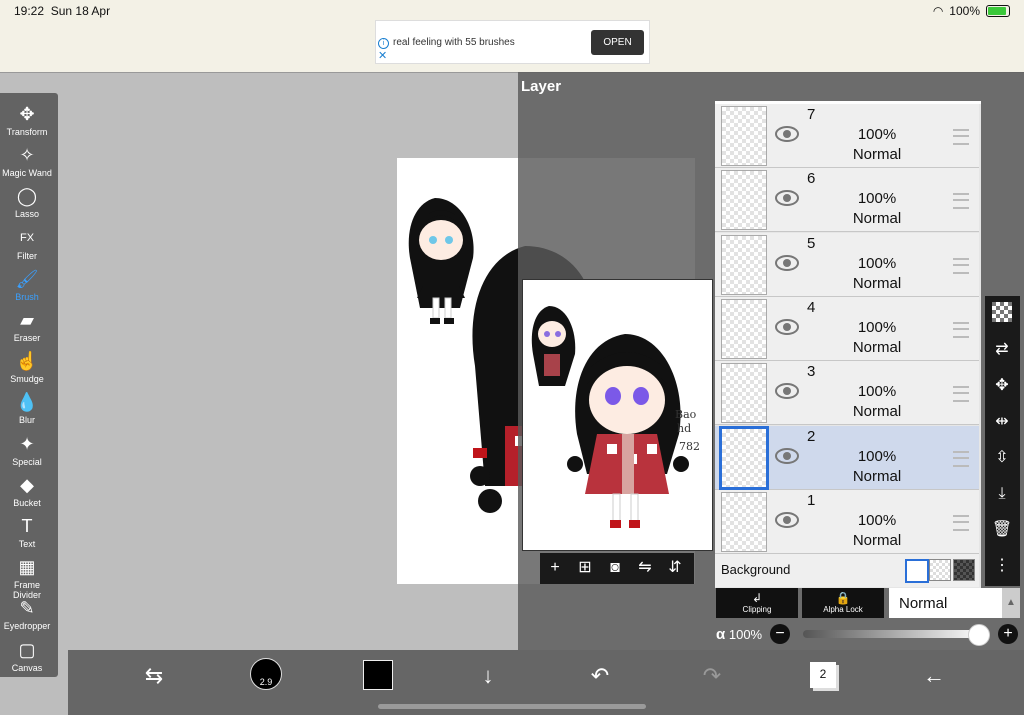 This screenshot has height=715, width=1024. I want to click on close-icon: ✕, so click(382, 55).